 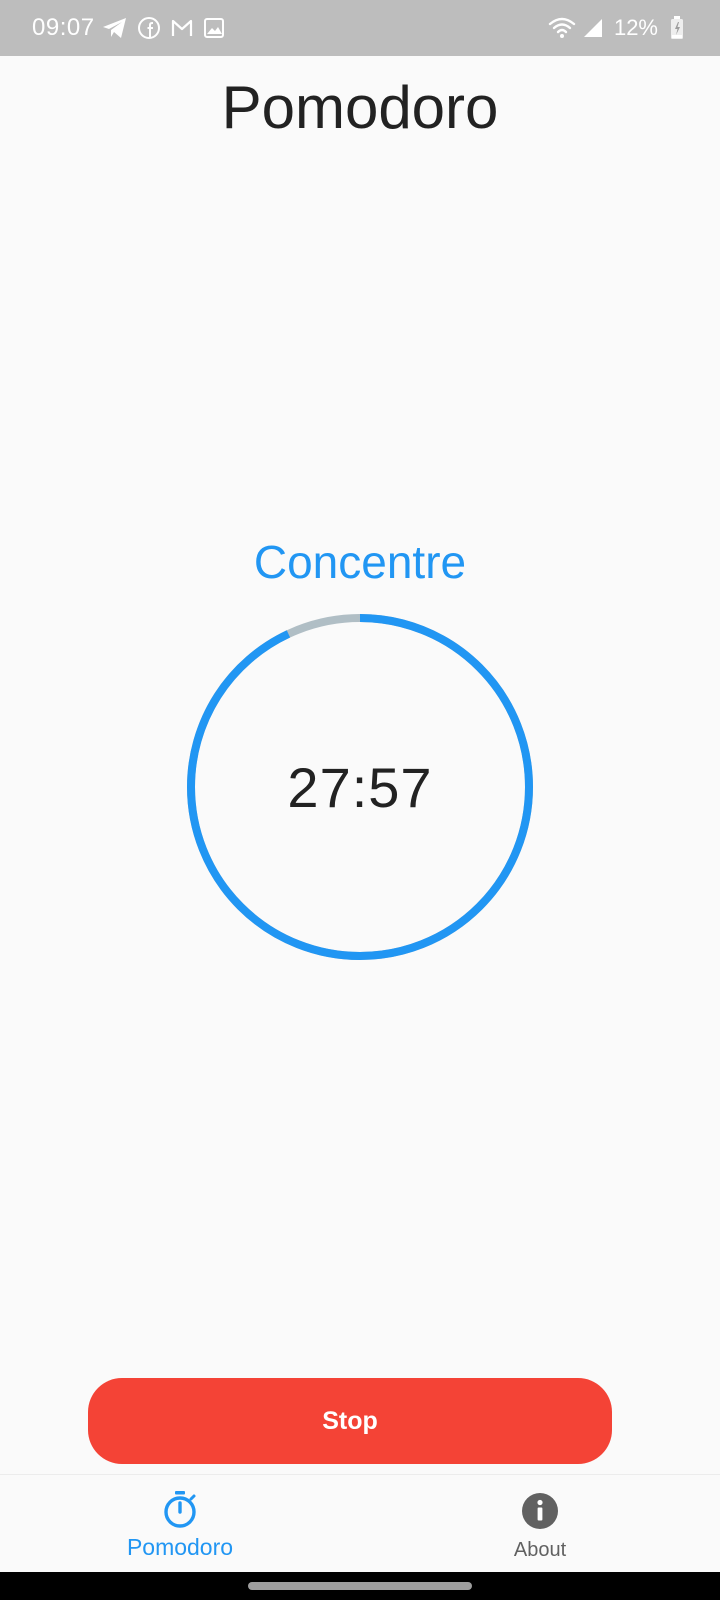 I want to click on nav-label-about: About, so click(x=540, y=1550).